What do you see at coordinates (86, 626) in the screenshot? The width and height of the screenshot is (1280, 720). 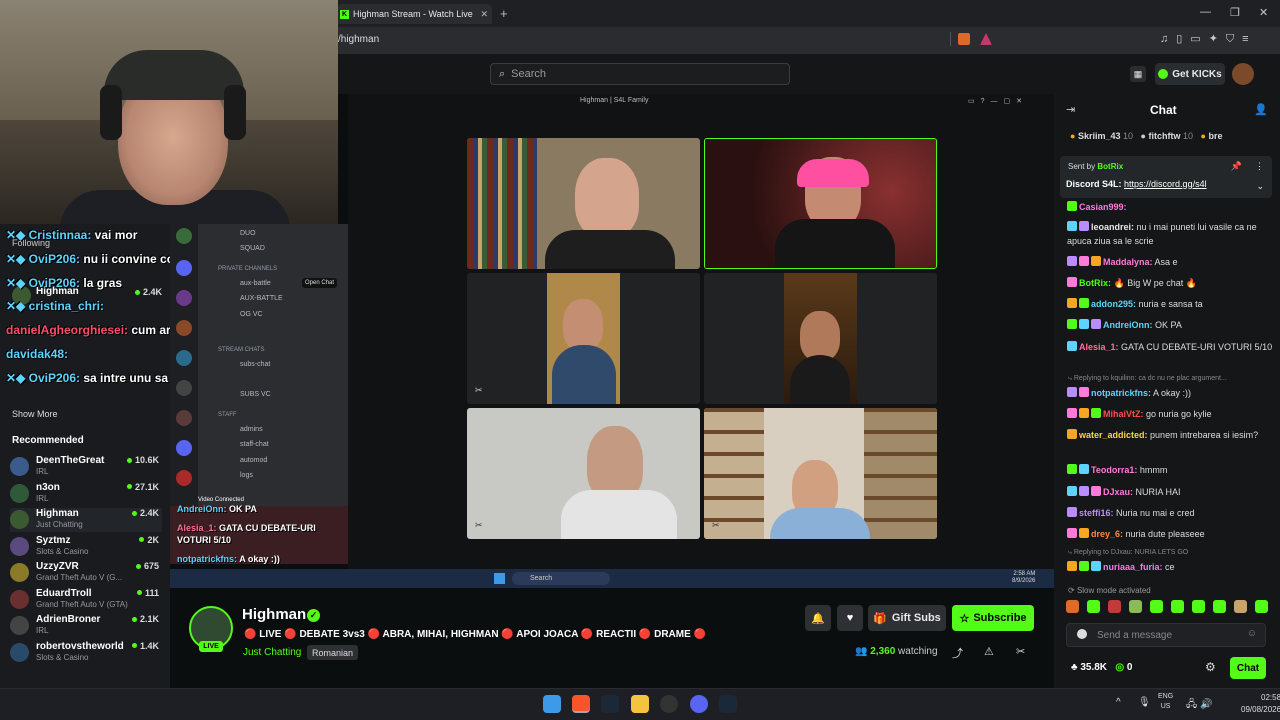 I see `recommended-channel: AdrienBroner IRL 2.1K` at bounding box center [86, 626].